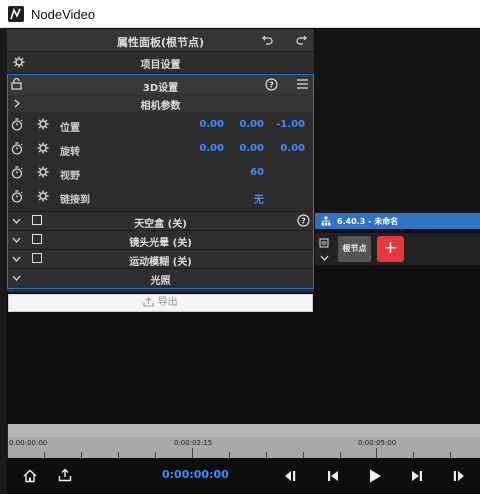 The width and height of the screenshot is (480, 494). What do you see at coordinates (160, 224) in the screenshot?
I see `skybox-label: 天空盒 (关)` at bounding box center [160, 224].